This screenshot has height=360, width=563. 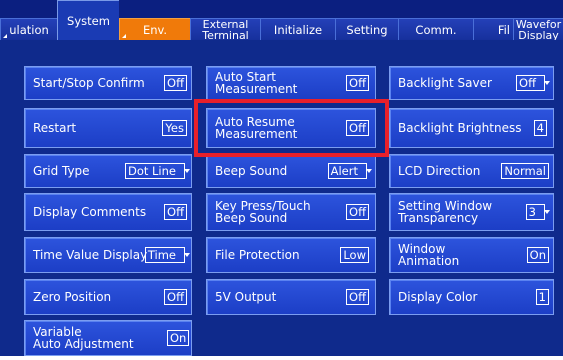 I want to click on tab-label: Fil, so click(x=503, y=29).